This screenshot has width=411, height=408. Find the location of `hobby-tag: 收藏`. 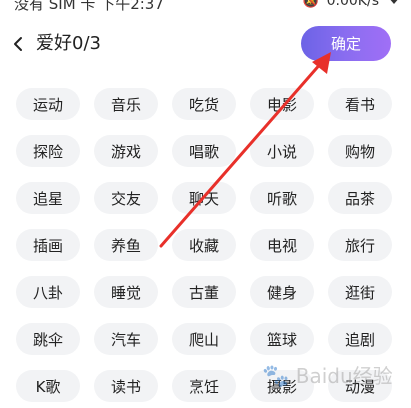

hobby-tag: 收藏 is located at coordinates (204, 245).